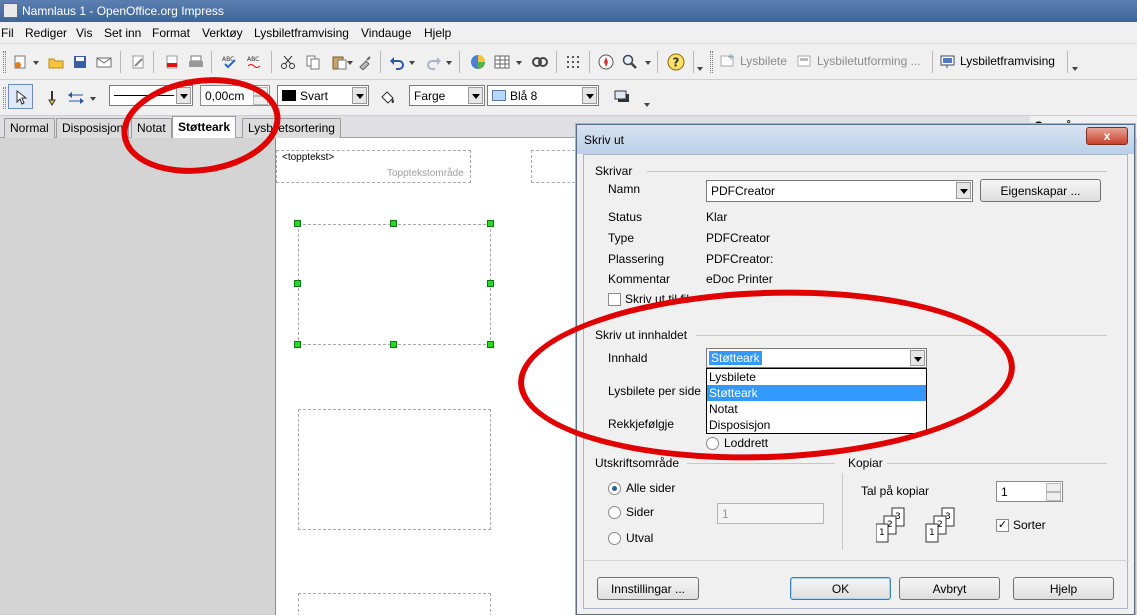 The width and height of the screenshot is (1137, 615). What do you see at coordinates (770, 513) in the screenshot?
I see `pages-input: 1` at bounding box center [770, 513].